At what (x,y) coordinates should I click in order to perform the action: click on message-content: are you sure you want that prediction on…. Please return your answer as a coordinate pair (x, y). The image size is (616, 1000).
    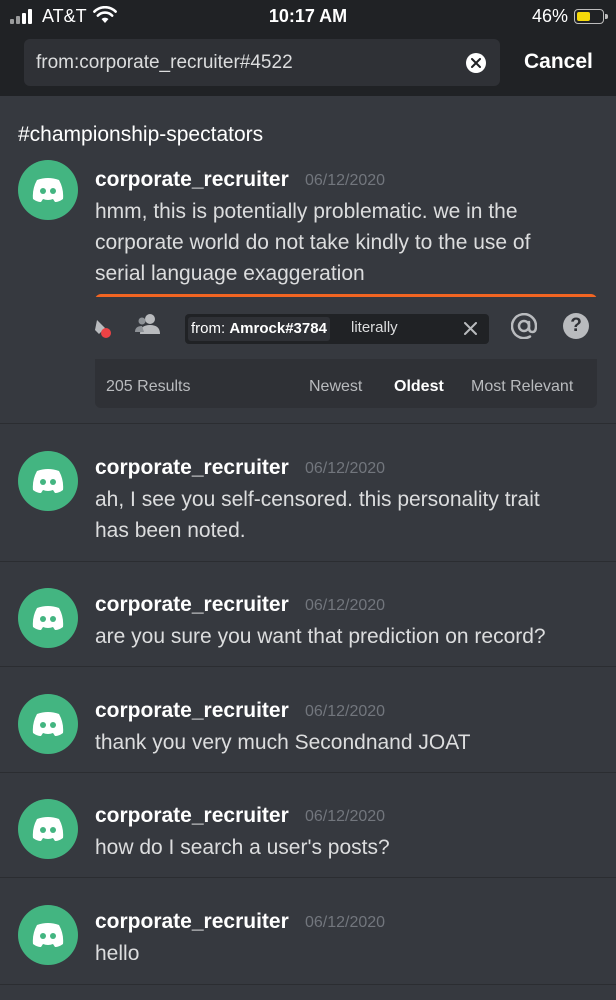
    Looking at the image, I should click on (320, 636).